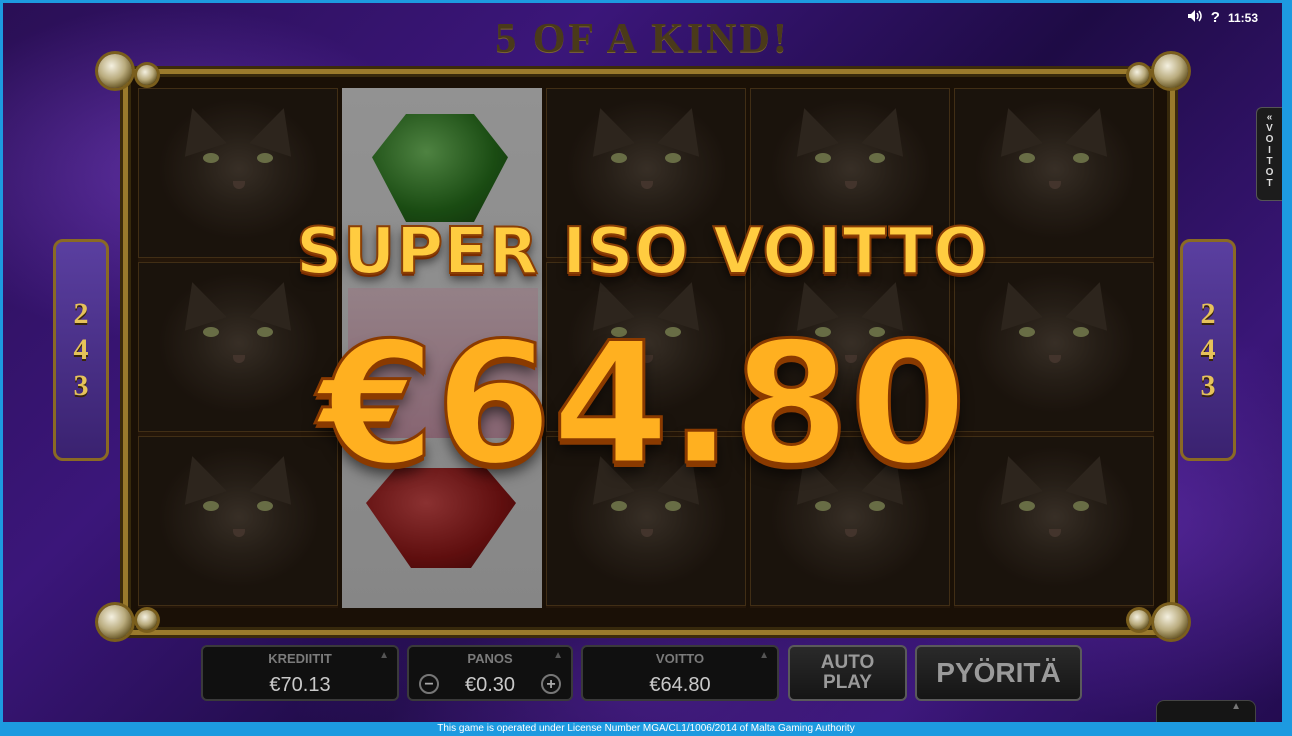 This screenshot has height=736, width=1292. What do you see at coordinates (642, 252) in the screenshot?
I see `big-win-title: SUPER ISO VOITTO` at bounding box center [642, 252].